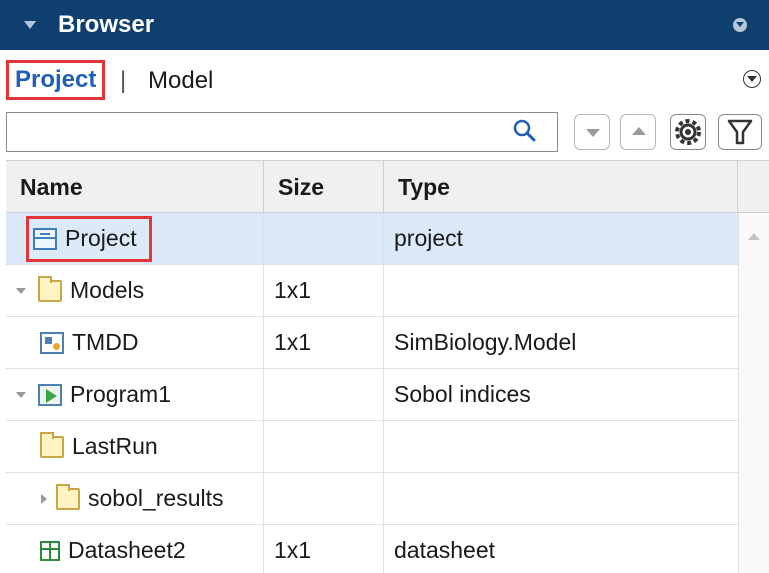  I want to click on tab-options-icon, so click(752, 79).